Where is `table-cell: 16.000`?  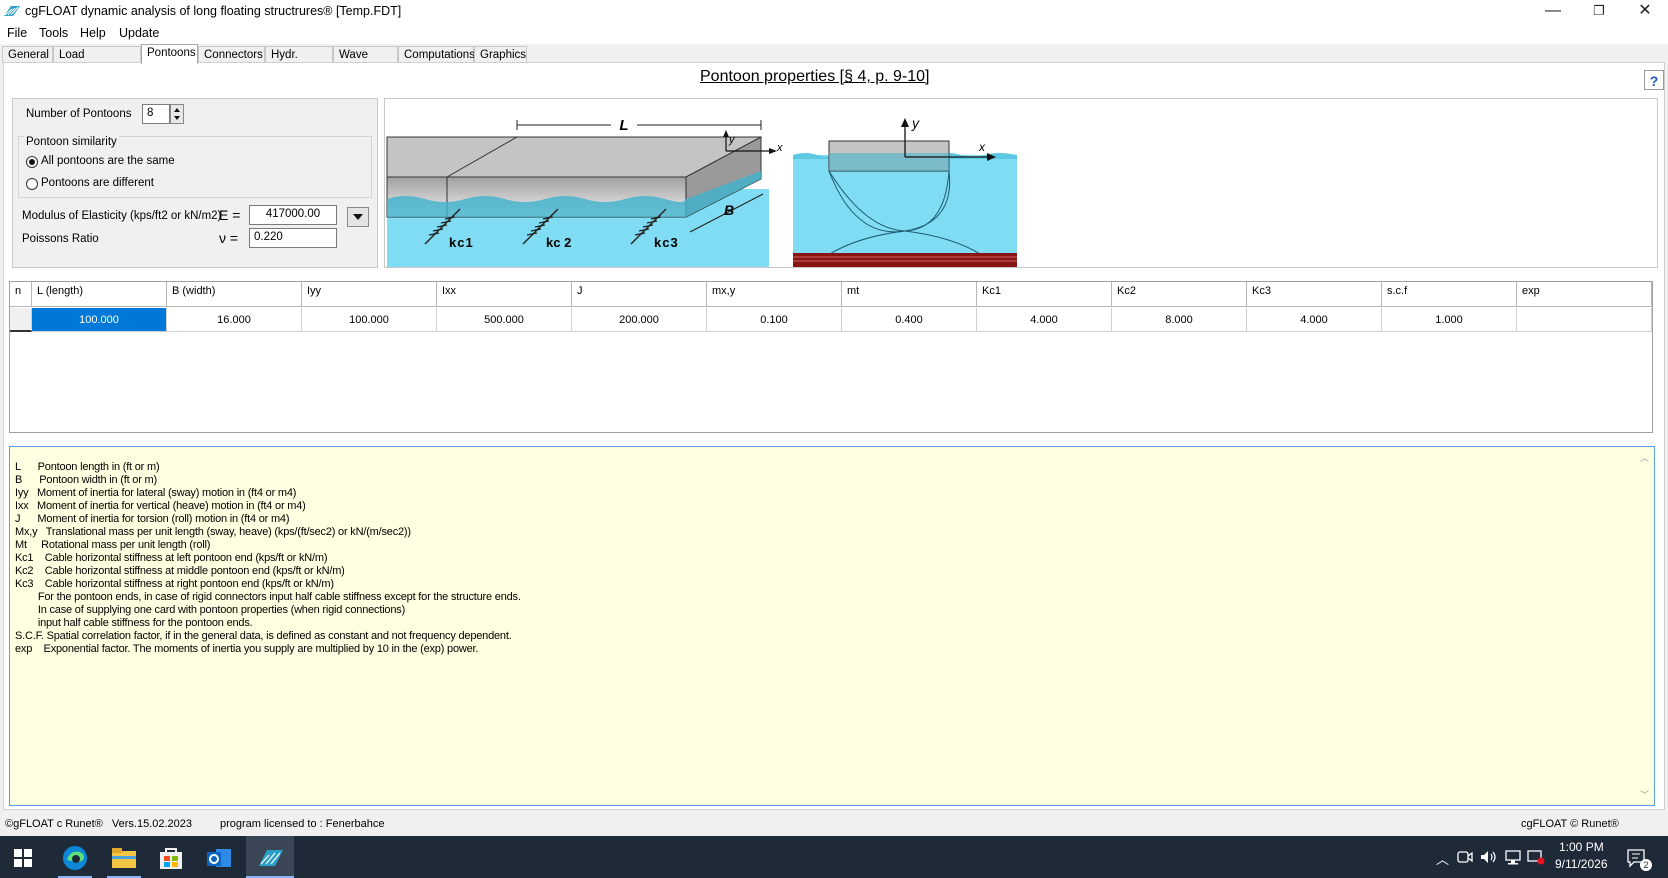 table-cell: 16.000 is located at coordinates (234, 320).